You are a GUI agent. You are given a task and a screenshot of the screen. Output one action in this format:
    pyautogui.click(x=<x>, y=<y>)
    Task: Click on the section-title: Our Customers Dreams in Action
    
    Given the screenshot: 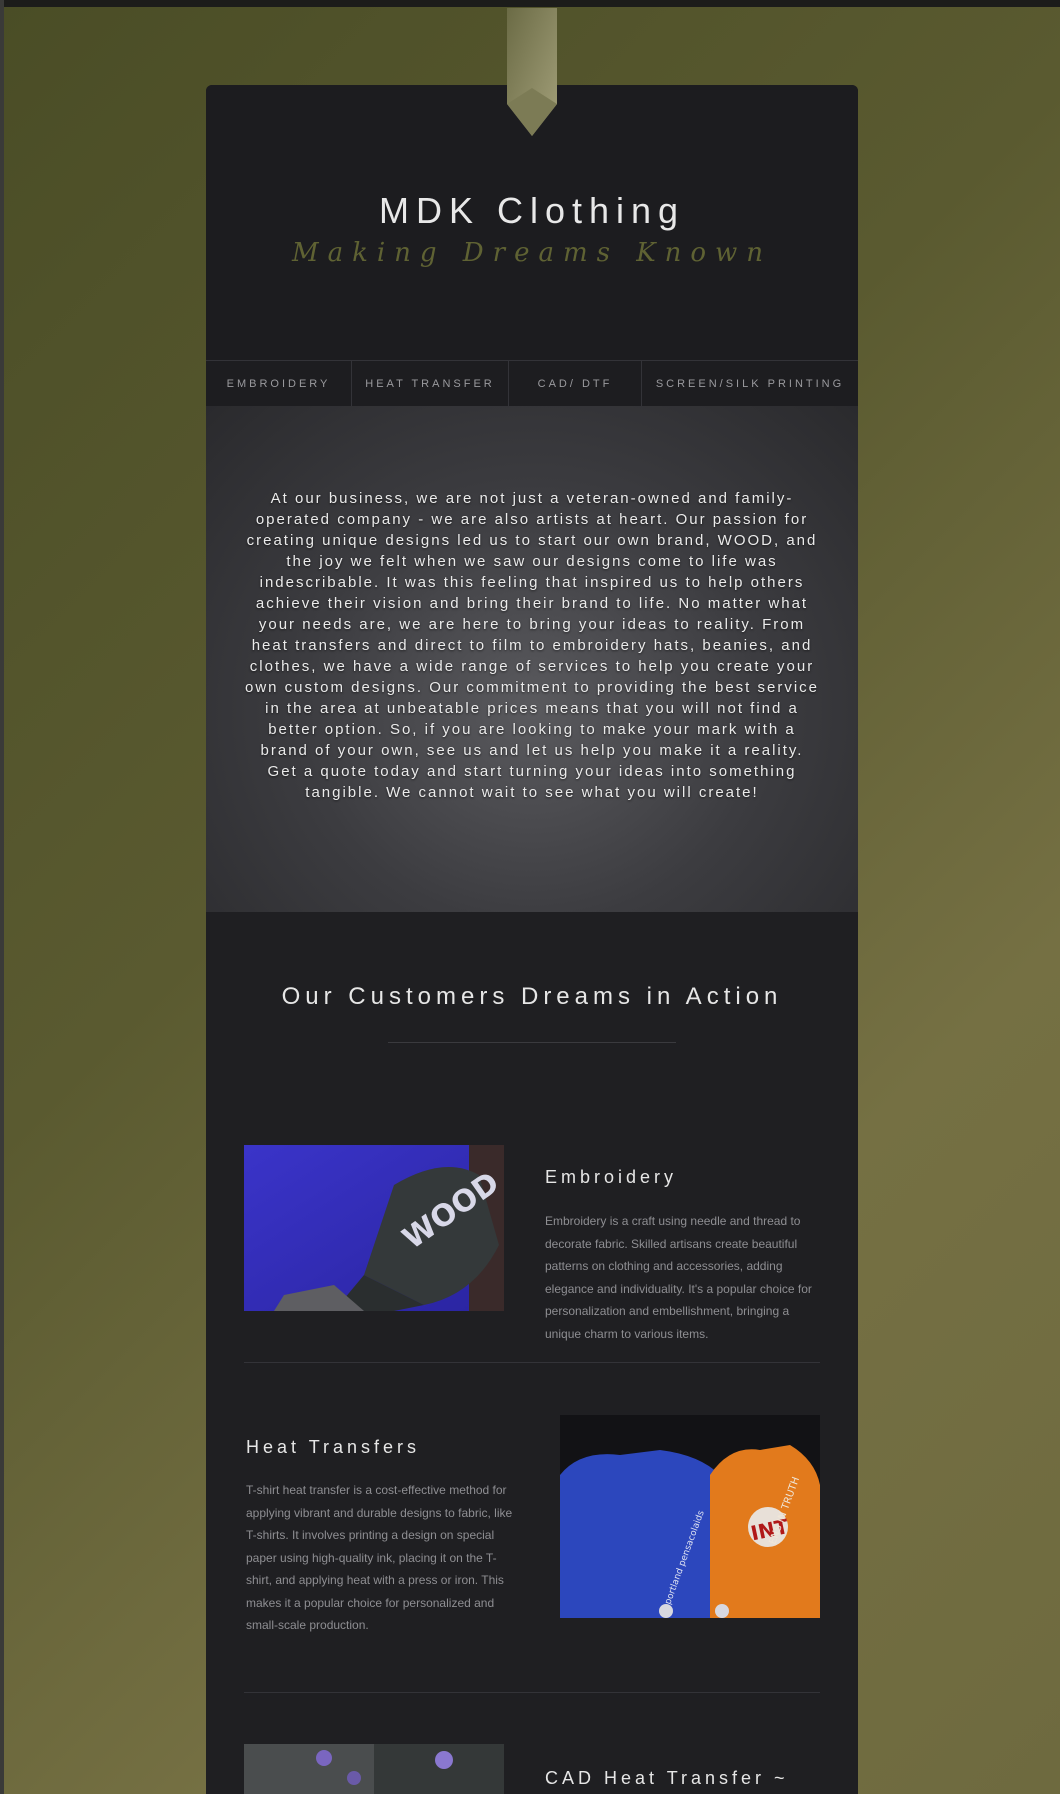 What is the action you would take?
    pyautogui.click(x=532, y=996)
    